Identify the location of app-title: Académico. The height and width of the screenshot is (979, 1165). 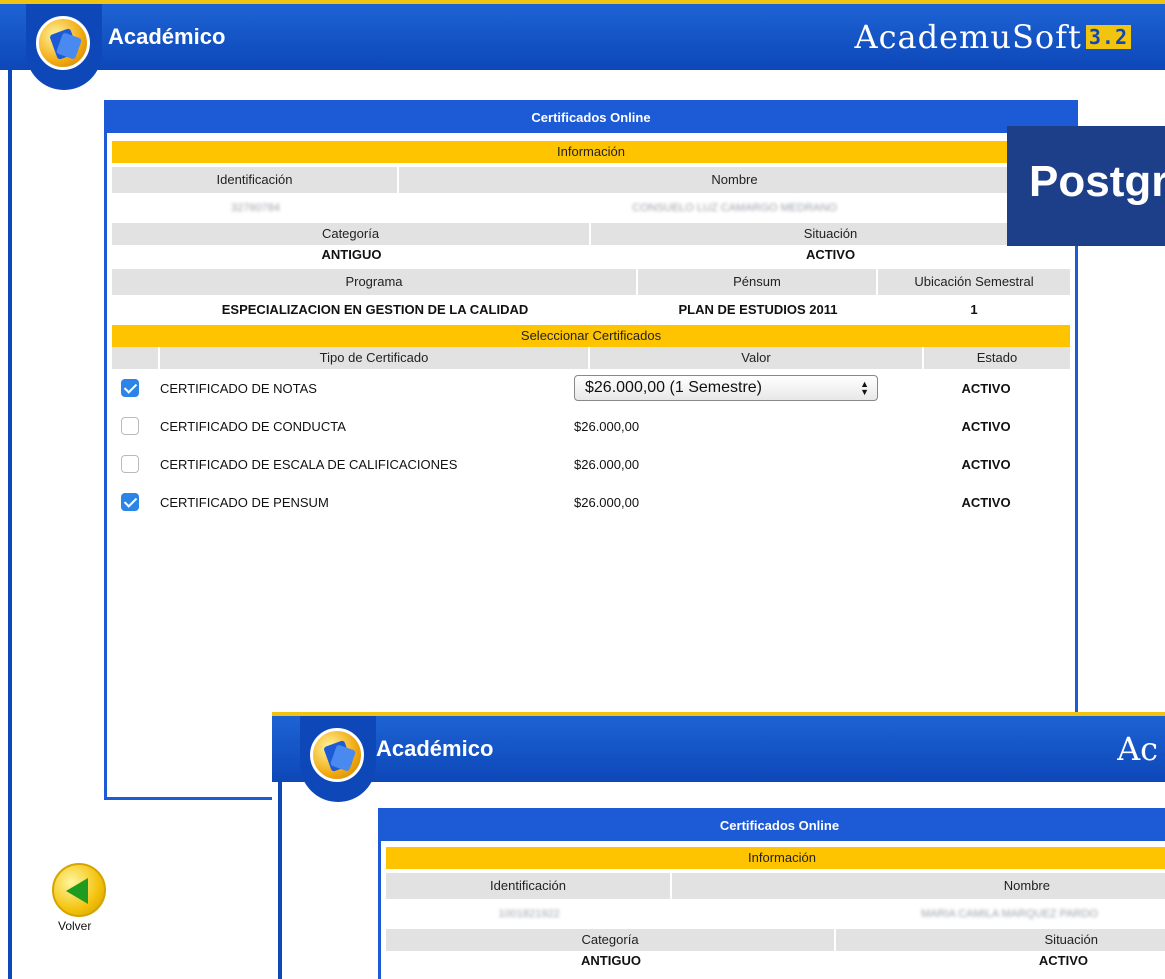
(167, 36).